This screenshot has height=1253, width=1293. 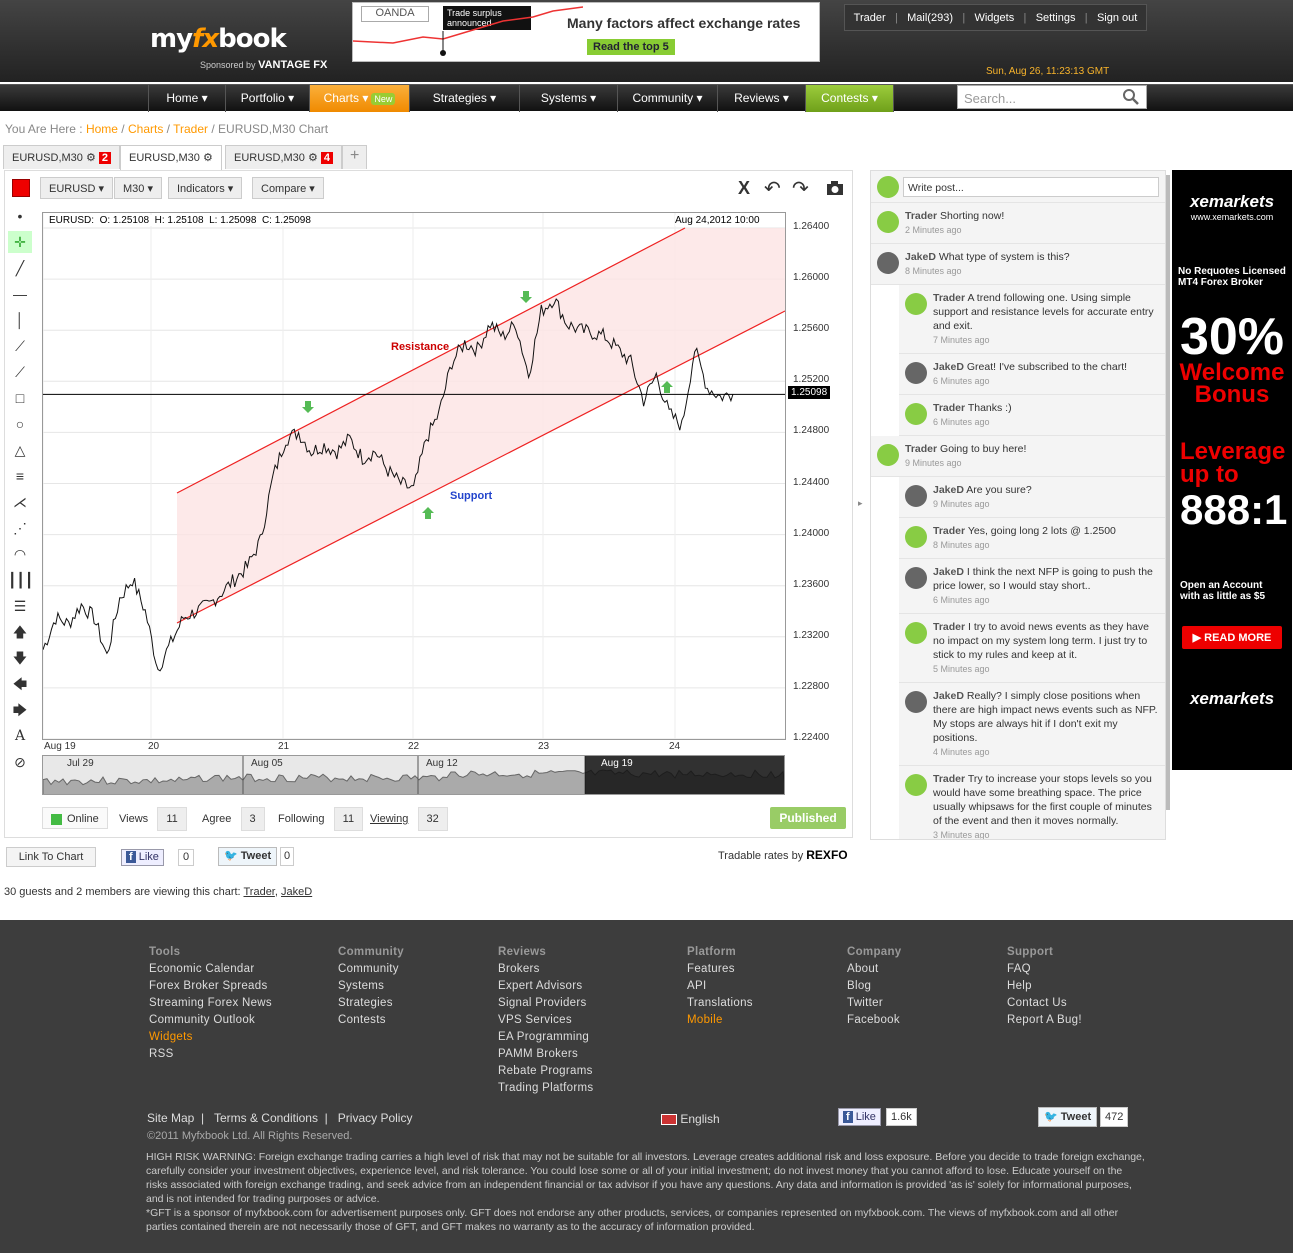 I want to click on banner-cta: Read the top 5, so click(x=631, y=47).